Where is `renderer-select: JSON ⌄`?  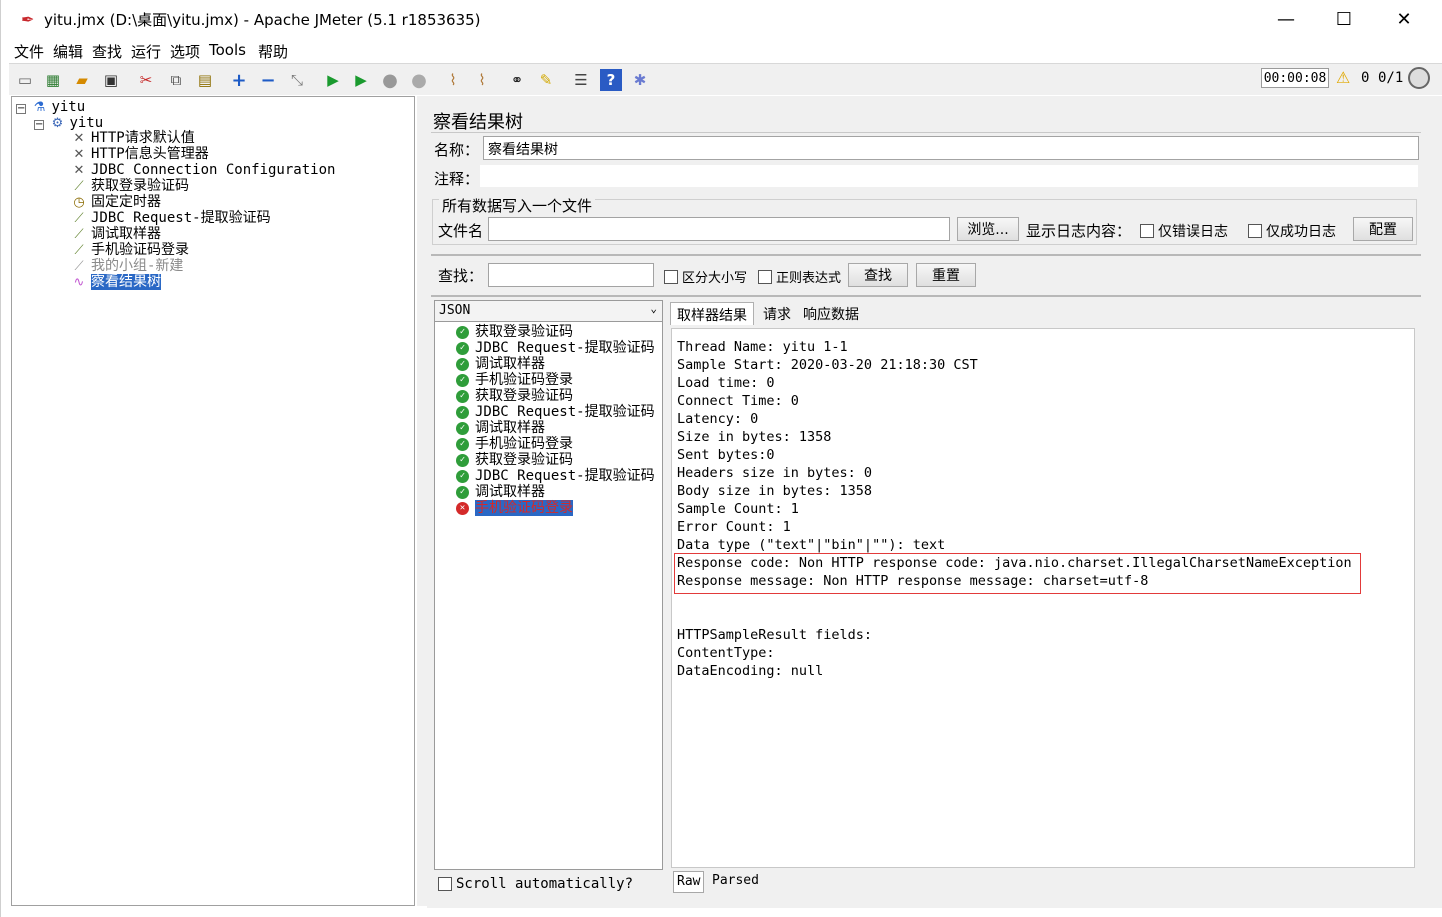
renderer-select: JSON ⌄ is located at coordinates (548, 311).